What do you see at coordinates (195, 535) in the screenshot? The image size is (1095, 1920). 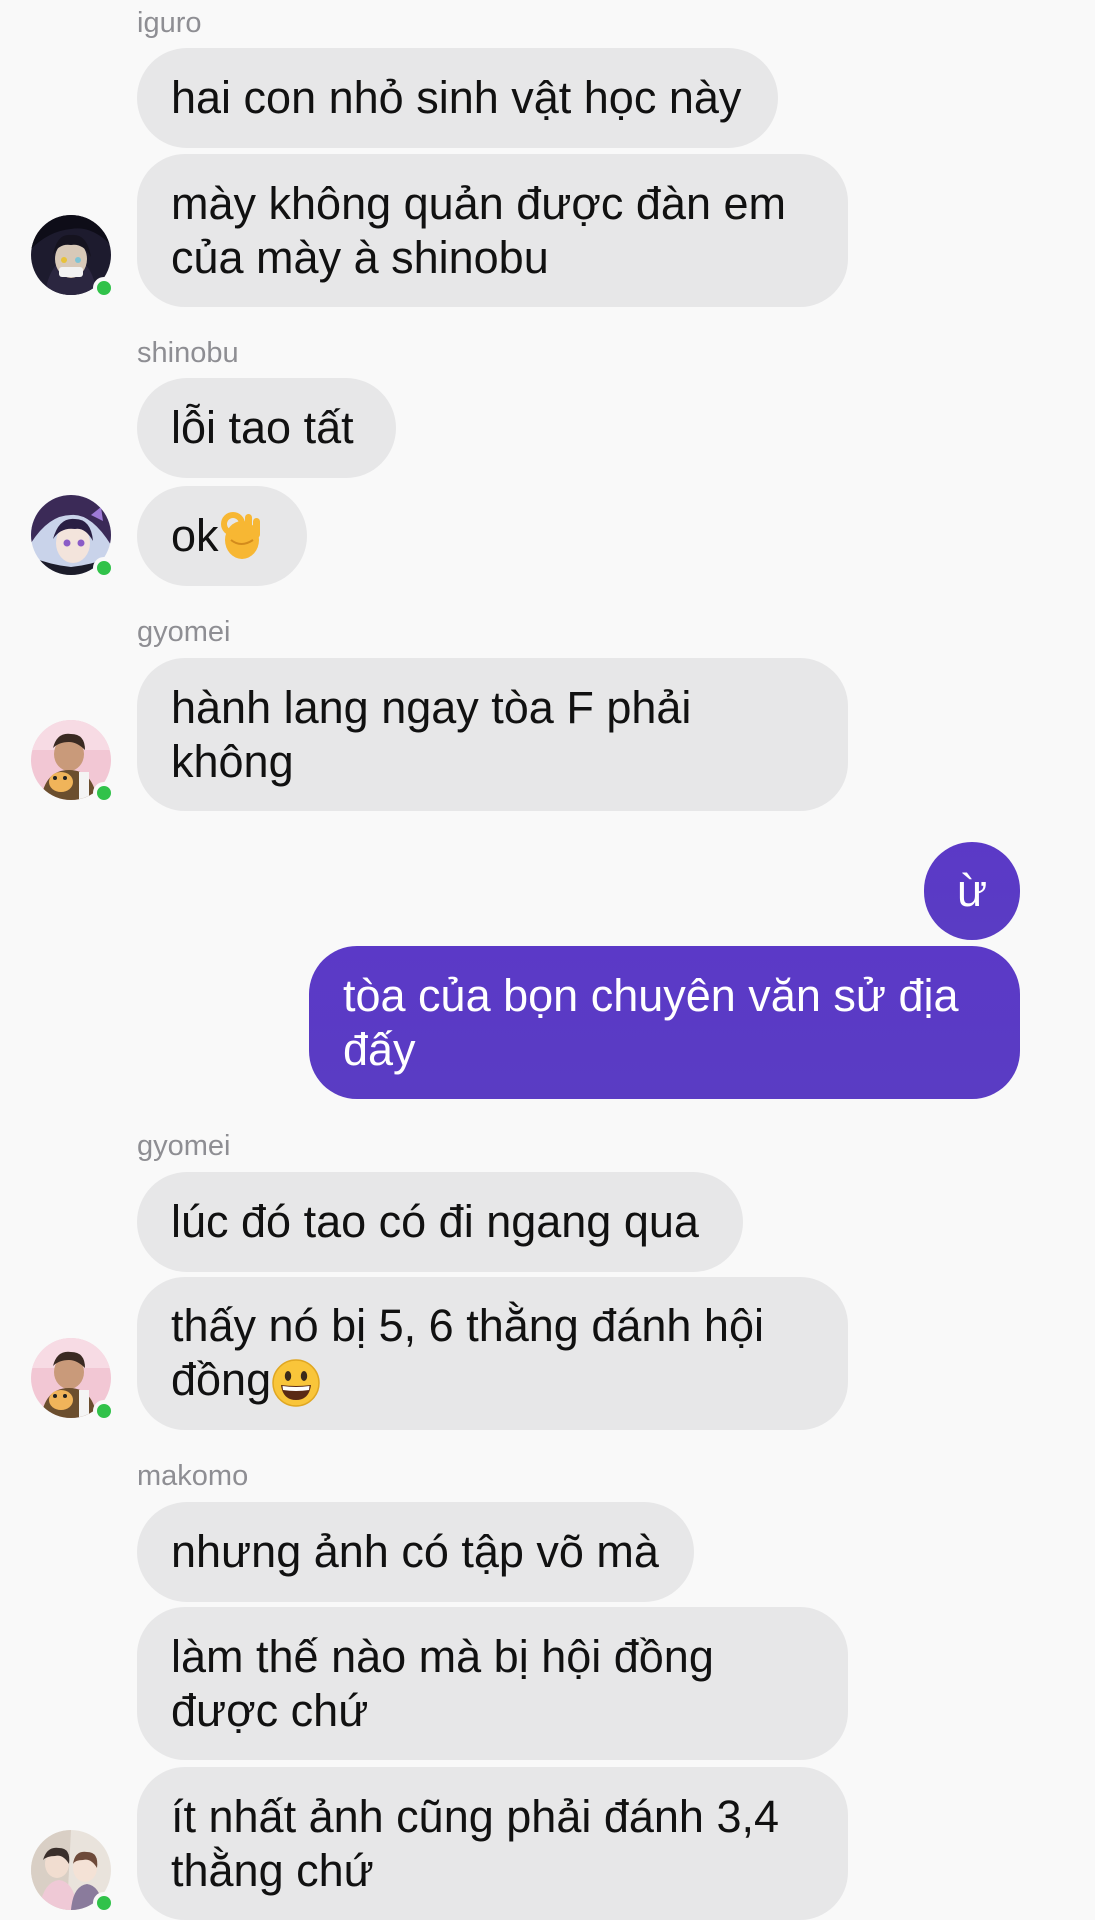 I see `message-text: ok` at bounding box center [195, 535].